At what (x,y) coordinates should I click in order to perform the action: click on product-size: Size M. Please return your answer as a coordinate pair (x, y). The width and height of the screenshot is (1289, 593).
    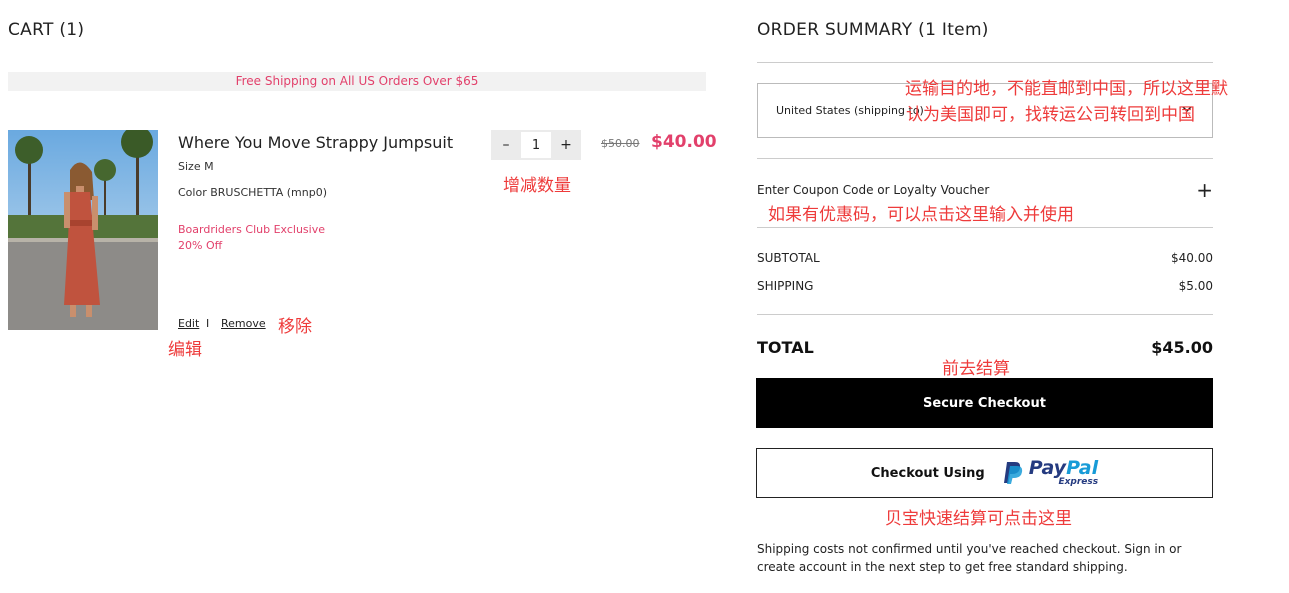
    Looking at the image, I should click on (196, 166).